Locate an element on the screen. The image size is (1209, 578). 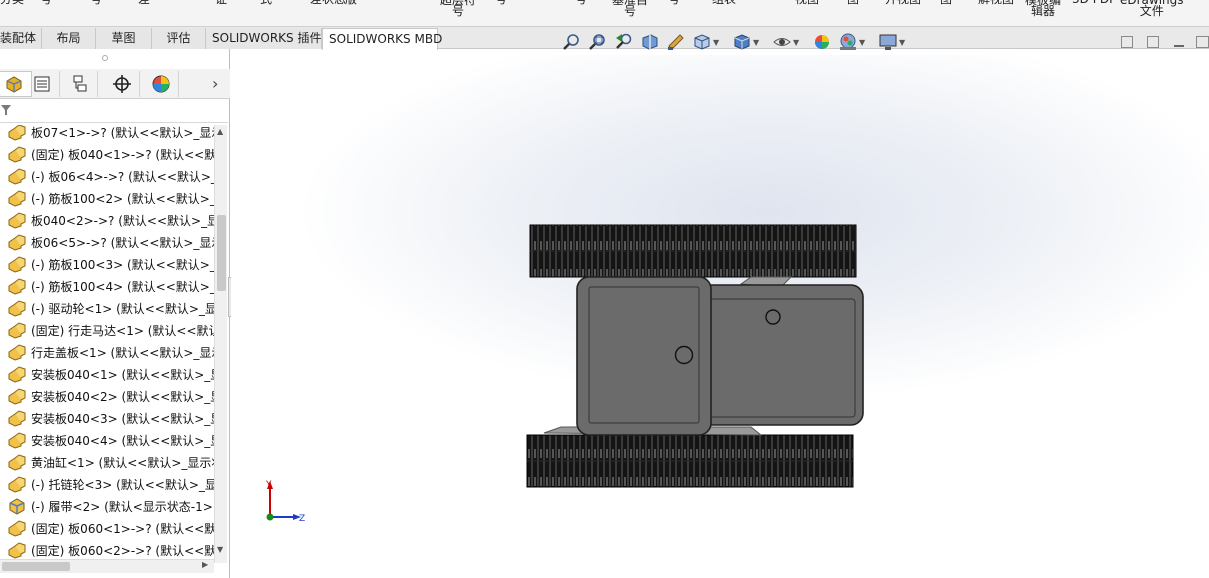
ribbon-button-label: 分类 is located at coordinates (12, 2).